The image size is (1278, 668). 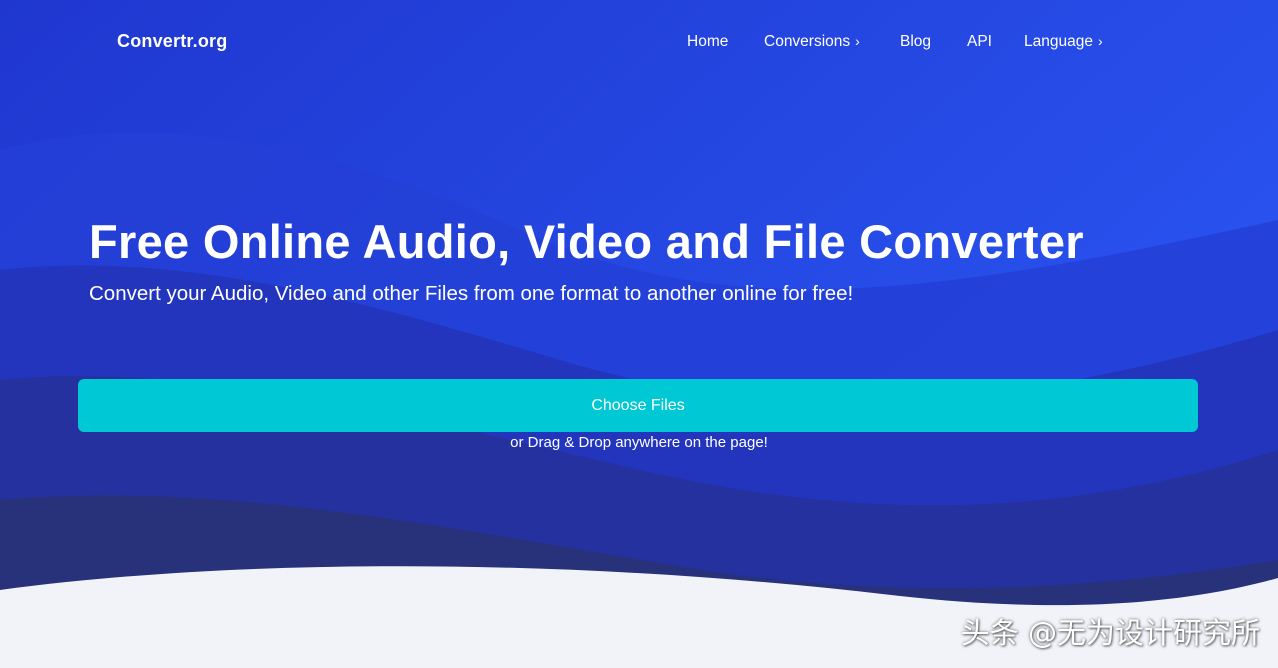 I want to click on nav-item-label: API, so click(x=979, y=41).